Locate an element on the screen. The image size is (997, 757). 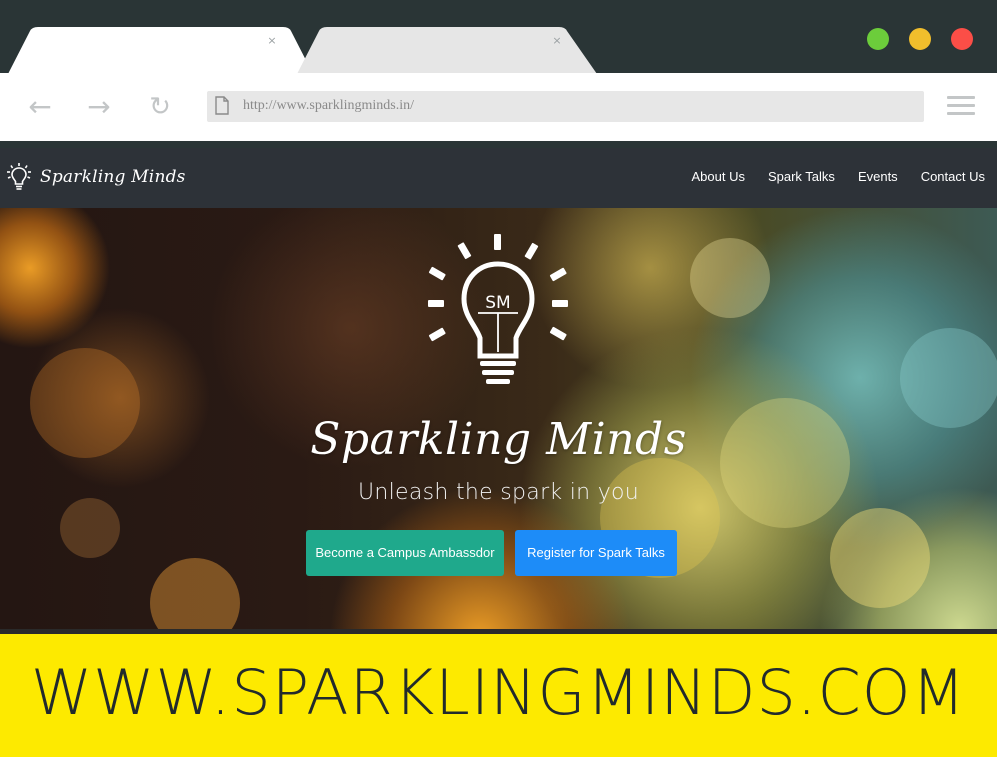
browser-tab-inactive: × is located at coordinates (449, 50).